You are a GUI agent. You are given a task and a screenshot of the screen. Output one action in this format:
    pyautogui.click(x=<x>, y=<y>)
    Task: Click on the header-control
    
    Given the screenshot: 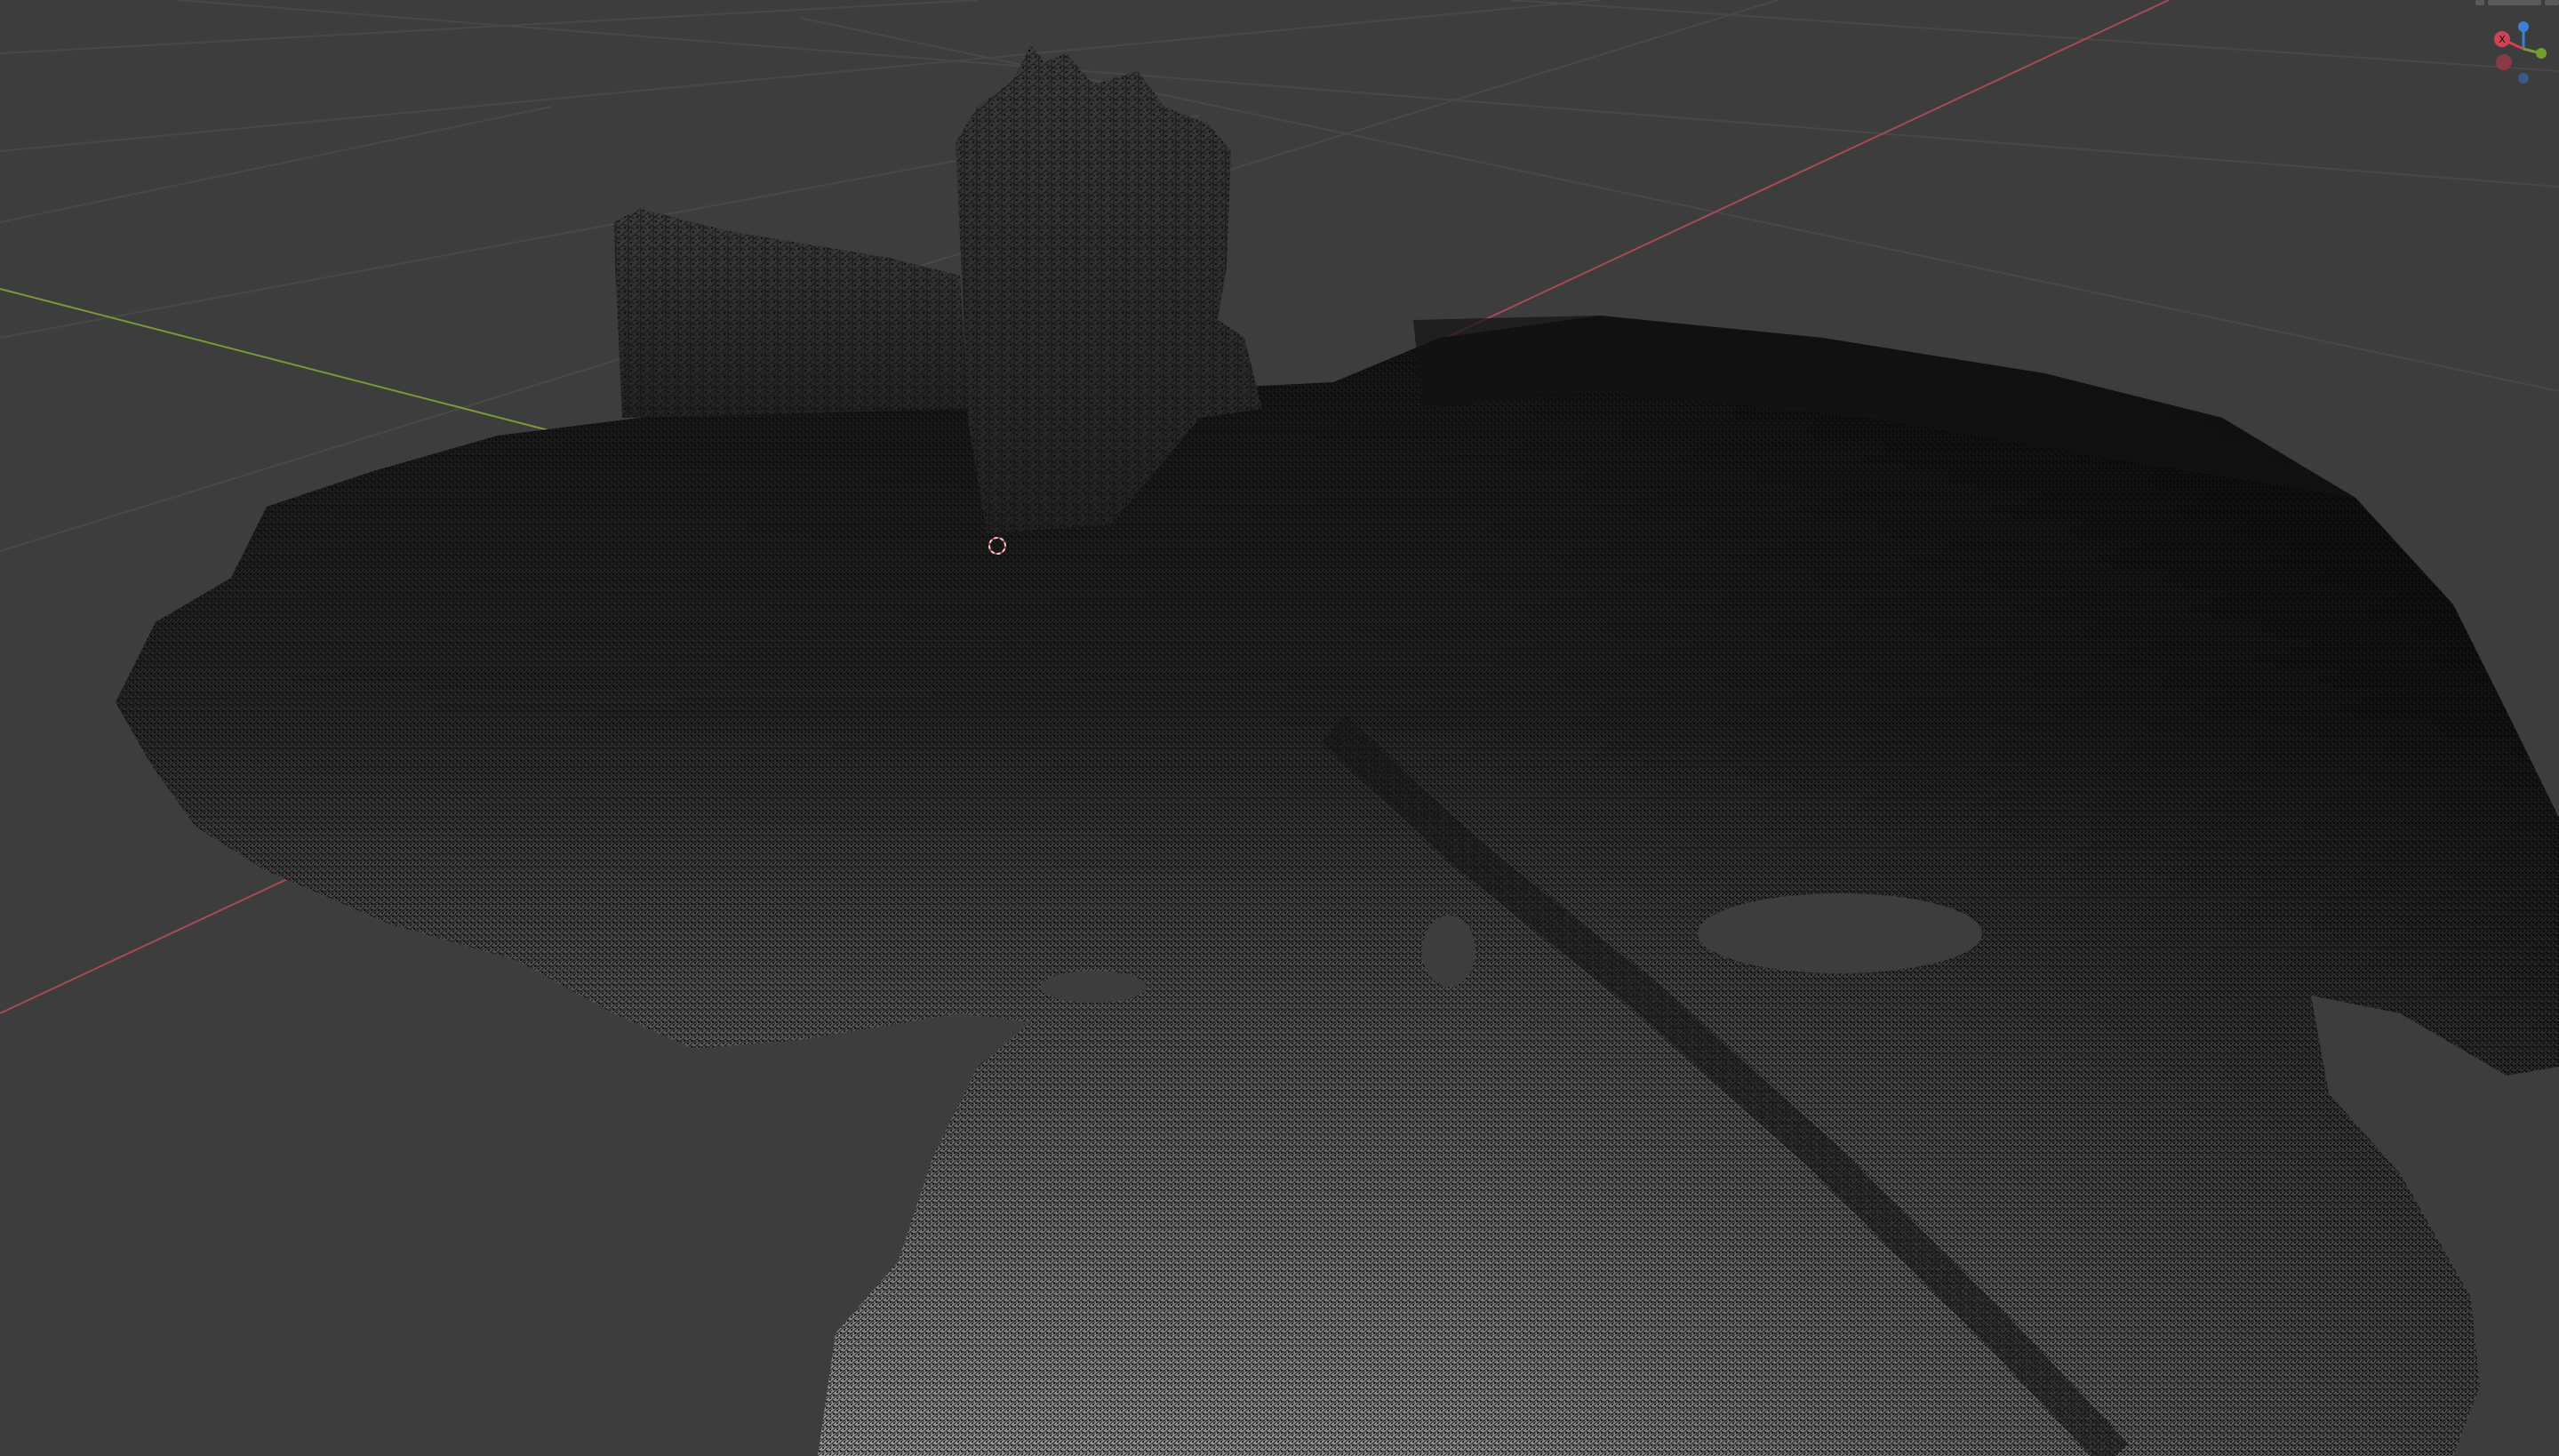 What is the action you would take?
    pyautogui.click(x=2514, y=2)
    